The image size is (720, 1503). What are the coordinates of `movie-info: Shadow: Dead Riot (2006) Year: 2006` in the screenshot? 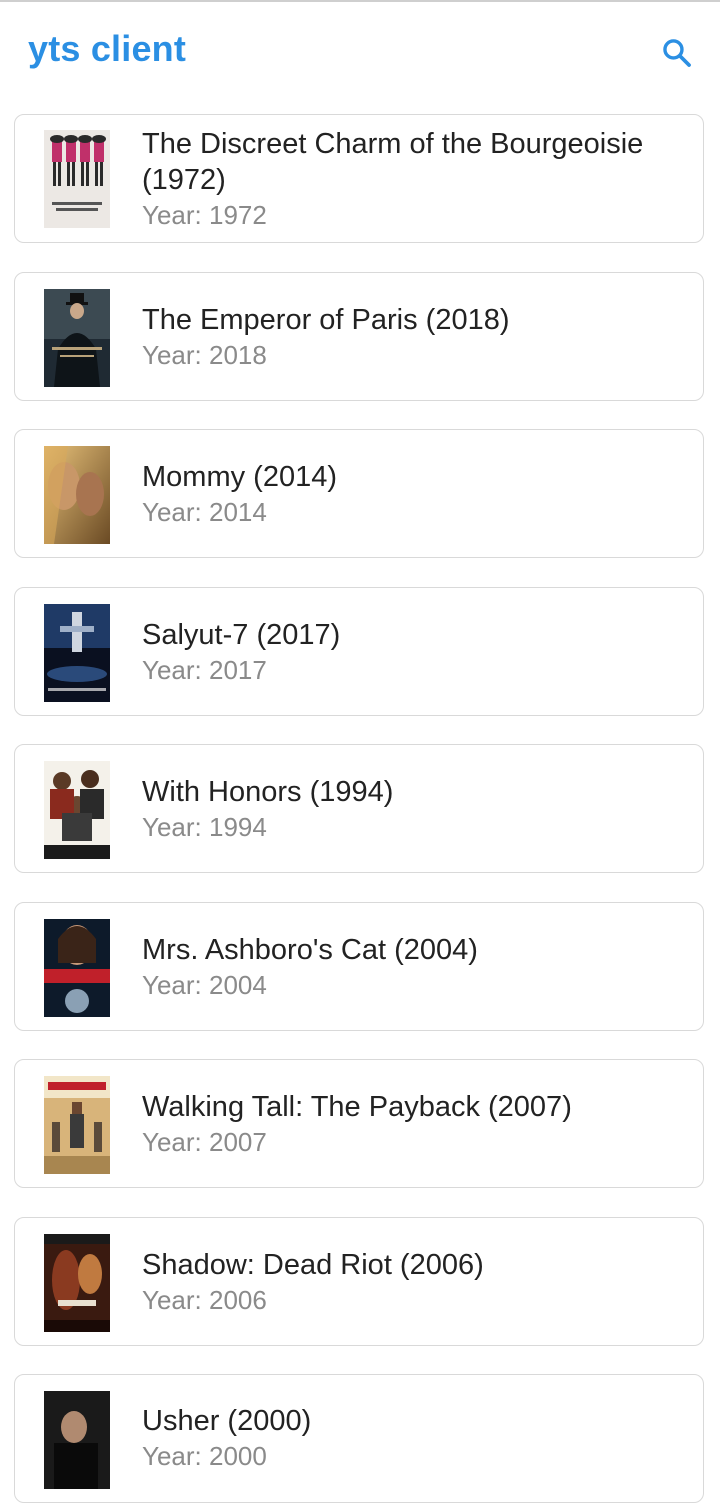 It's located at (412, 1281).